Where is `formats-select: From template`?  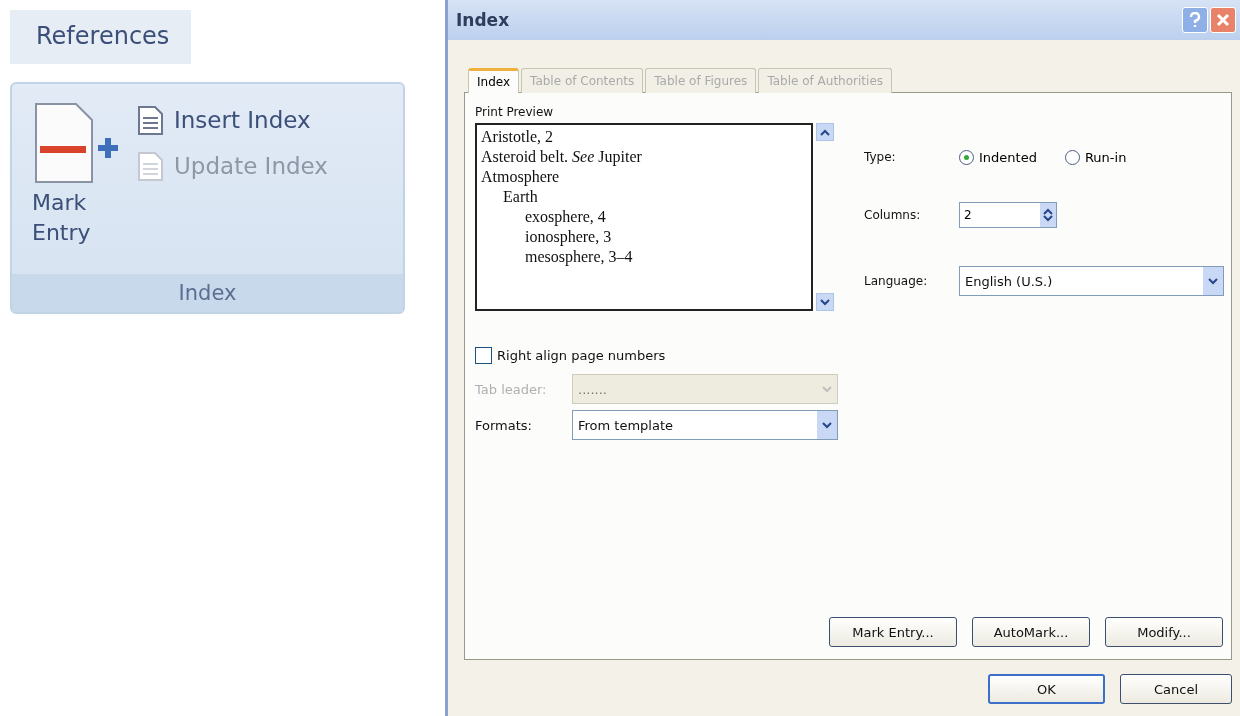 formats-select: From template is located at coordinates (705, 425).